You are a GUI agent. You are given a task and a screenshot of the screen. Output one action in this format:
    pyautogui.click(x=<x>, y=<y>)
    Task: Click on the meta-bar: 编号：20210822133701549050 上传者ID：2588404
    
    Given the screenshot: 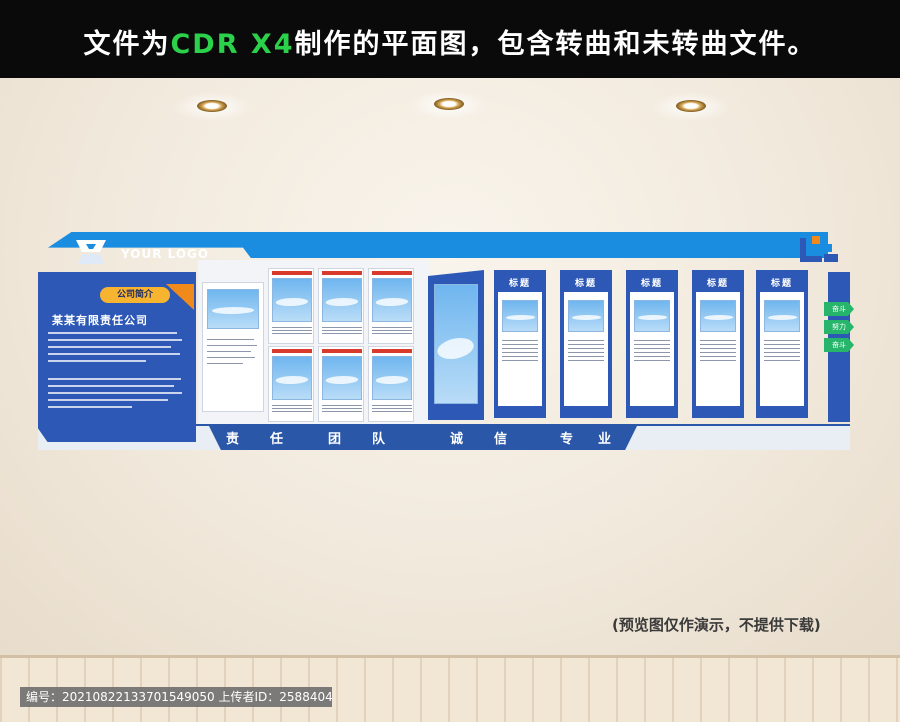 What is the action you would take?
    pyautogui.click(x=176, y=697)
    